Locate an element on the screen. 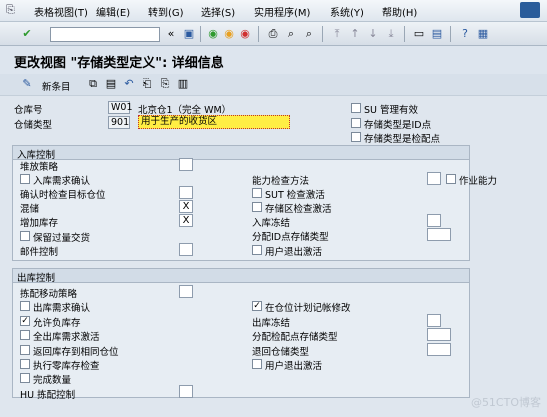 Image resolution: width=547 pixels, height=417 pixels. bin-posting-checkbox: ✓ is located at coordinates (257, 306).